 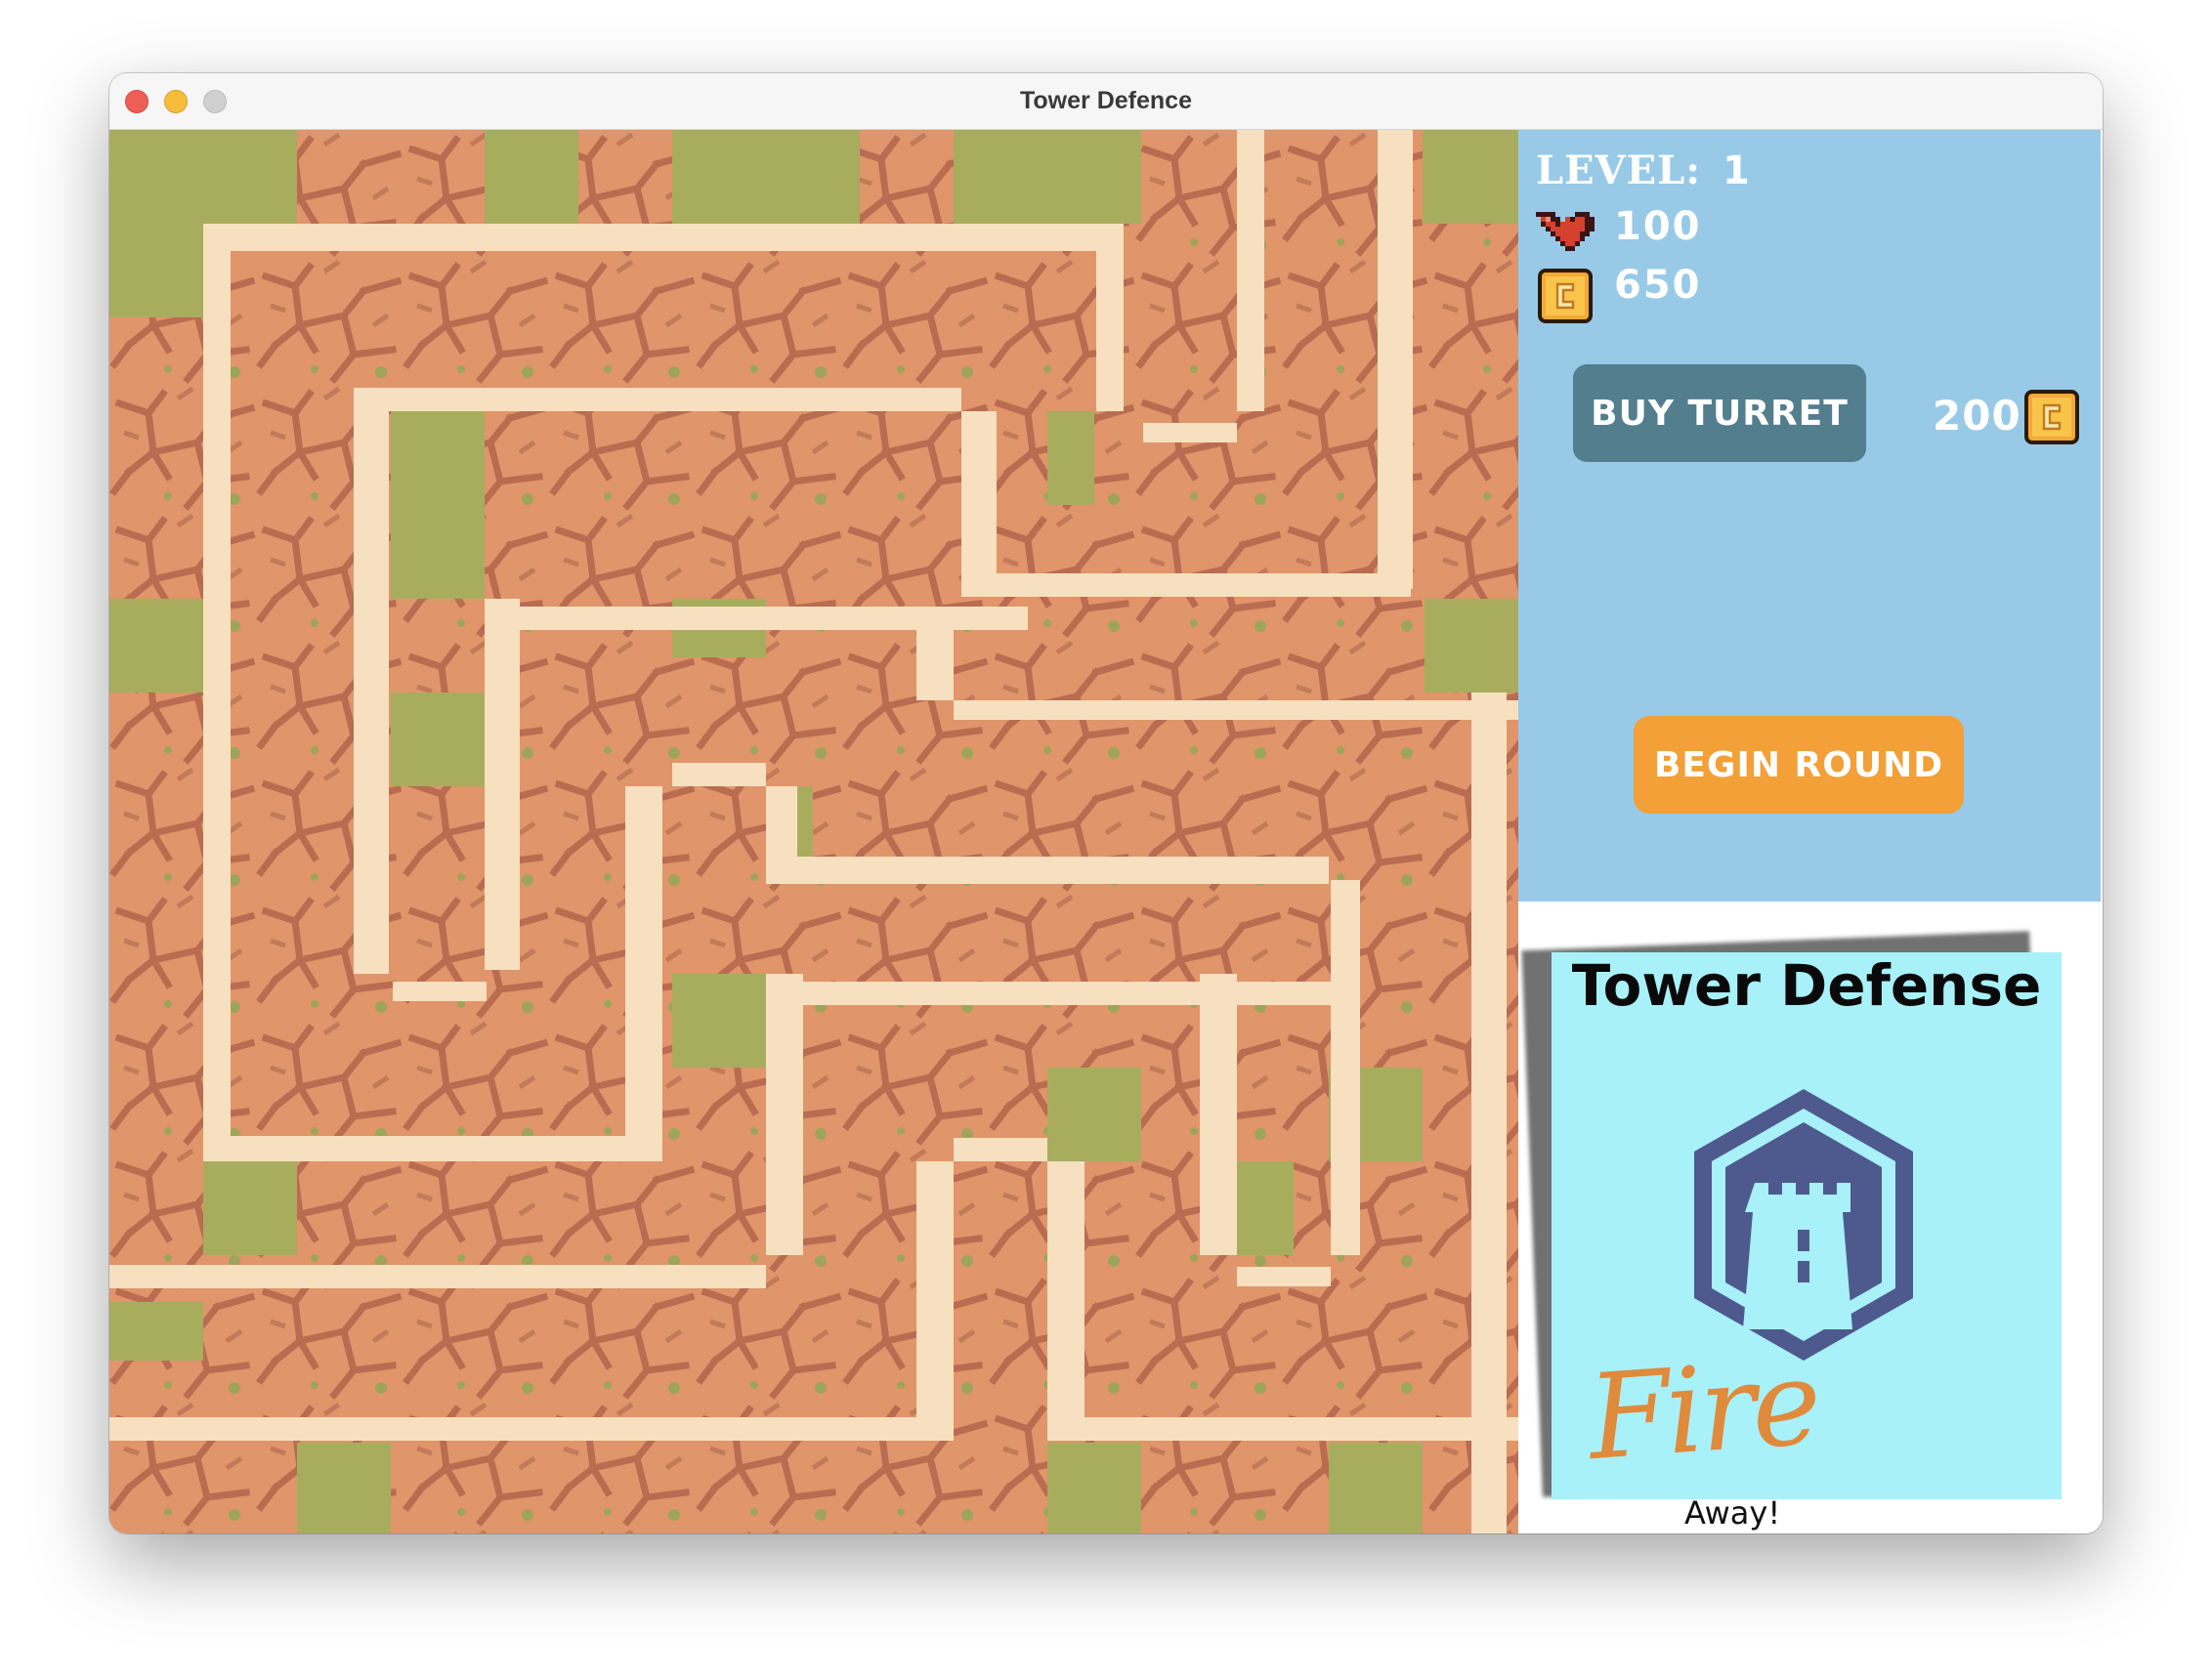 What do you see at coordinates (1733, 1513) in the screenshot?
I see `poster-away-text: Away!` at bounding box center [1733, 1513].